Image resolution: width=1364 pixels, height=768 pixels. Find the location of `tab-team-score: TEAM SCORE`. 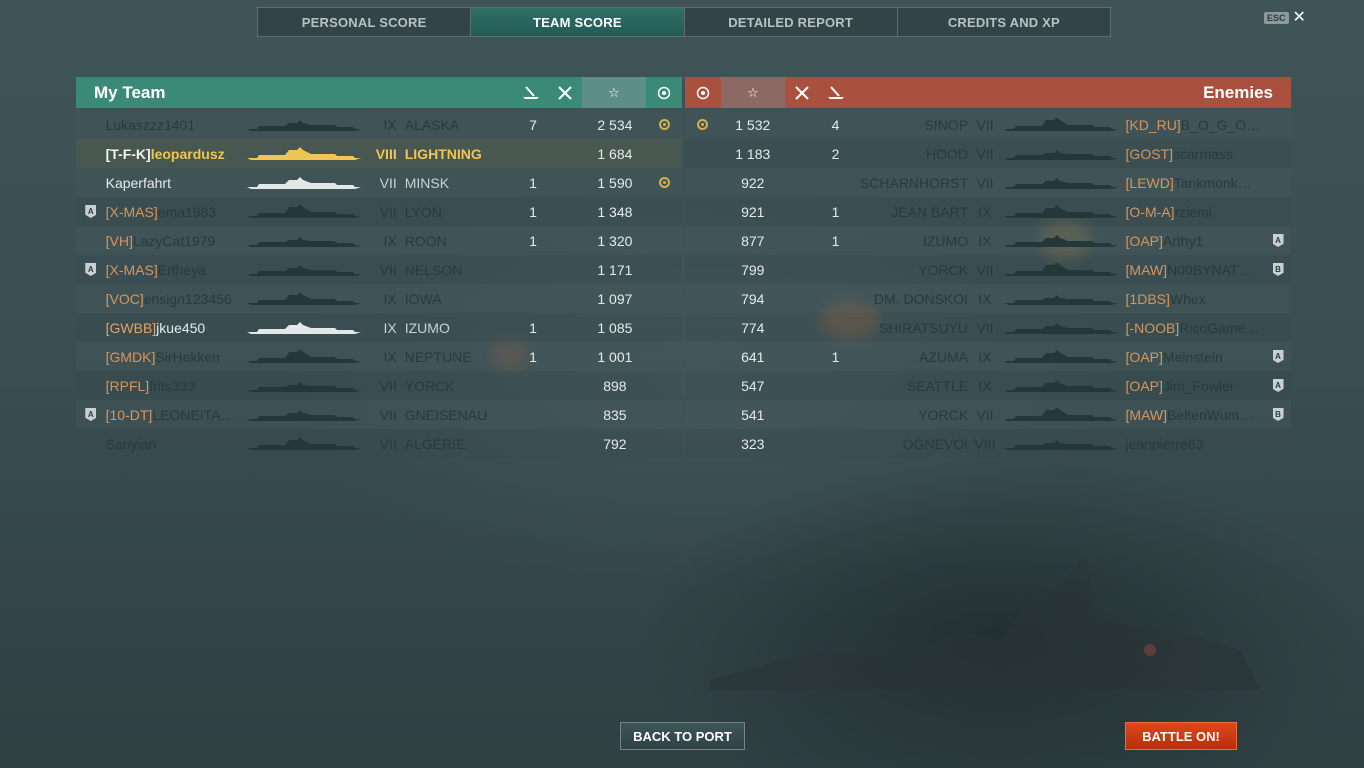

tab-team-score: TEAM SCORE is located at coordinates (578, 22).